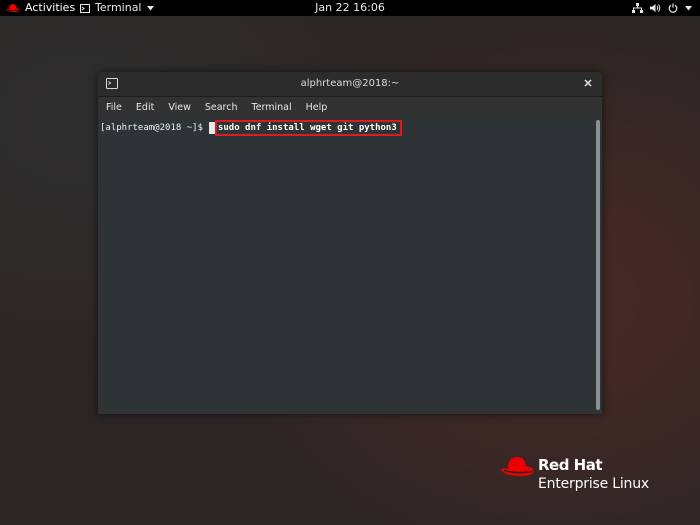  I want to click on activities-button: Activities, so click(40, 8).